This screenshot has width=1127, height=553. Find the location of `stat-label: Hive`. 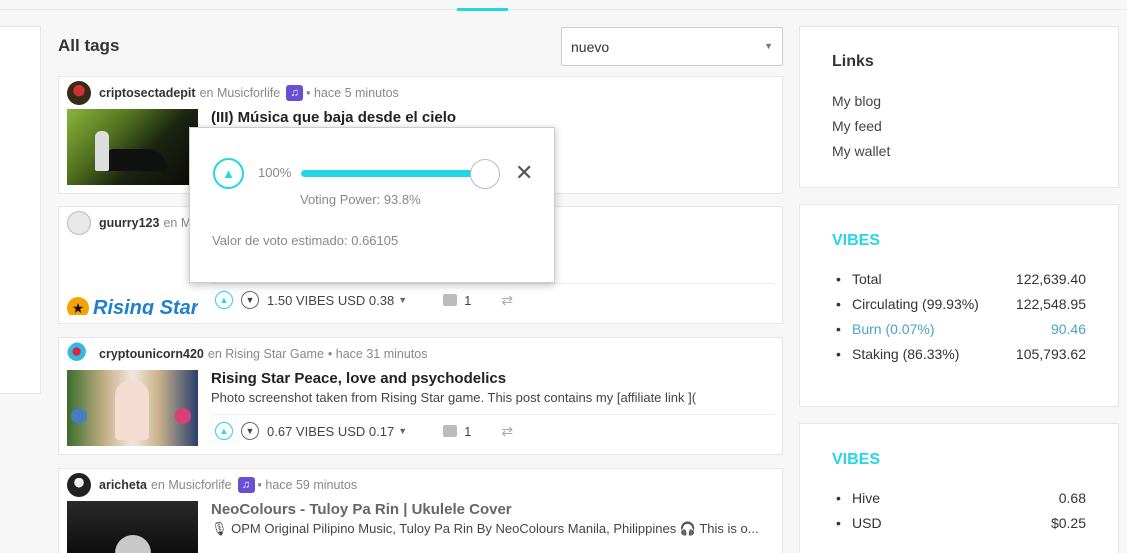

stat-label: Hive is located at coordinates (866, 498).